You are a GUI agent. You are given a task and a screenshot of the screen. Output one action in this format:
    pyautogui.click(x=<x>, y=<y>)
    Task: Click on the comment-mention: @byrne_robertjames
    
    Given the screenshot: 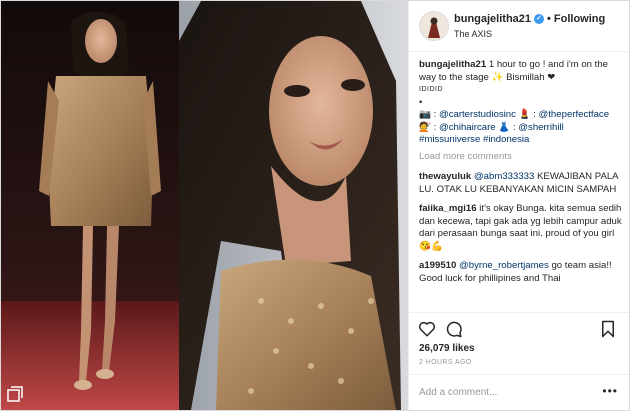 What is the action you would take?
    pyautogui.click(x=504, y=265)
    